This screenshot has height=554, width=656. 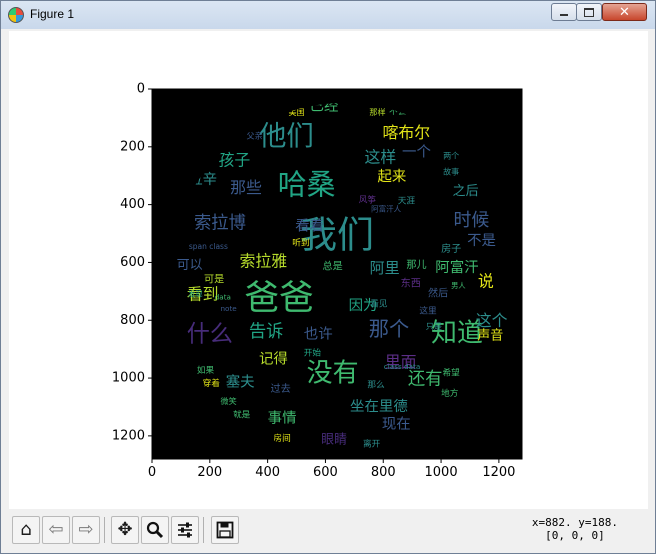 I want to click on cloud-word: span class, so click(x=208, y=246).